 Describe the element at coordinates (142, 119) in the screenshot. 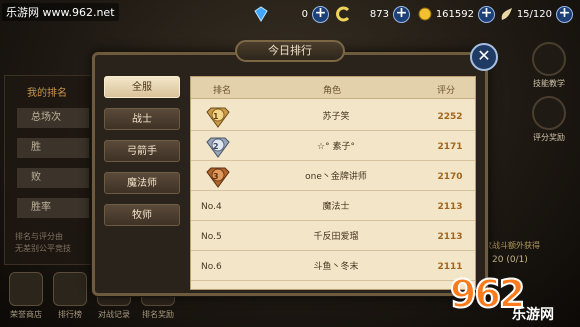

I see `tab-warrior: 战士` at that location.